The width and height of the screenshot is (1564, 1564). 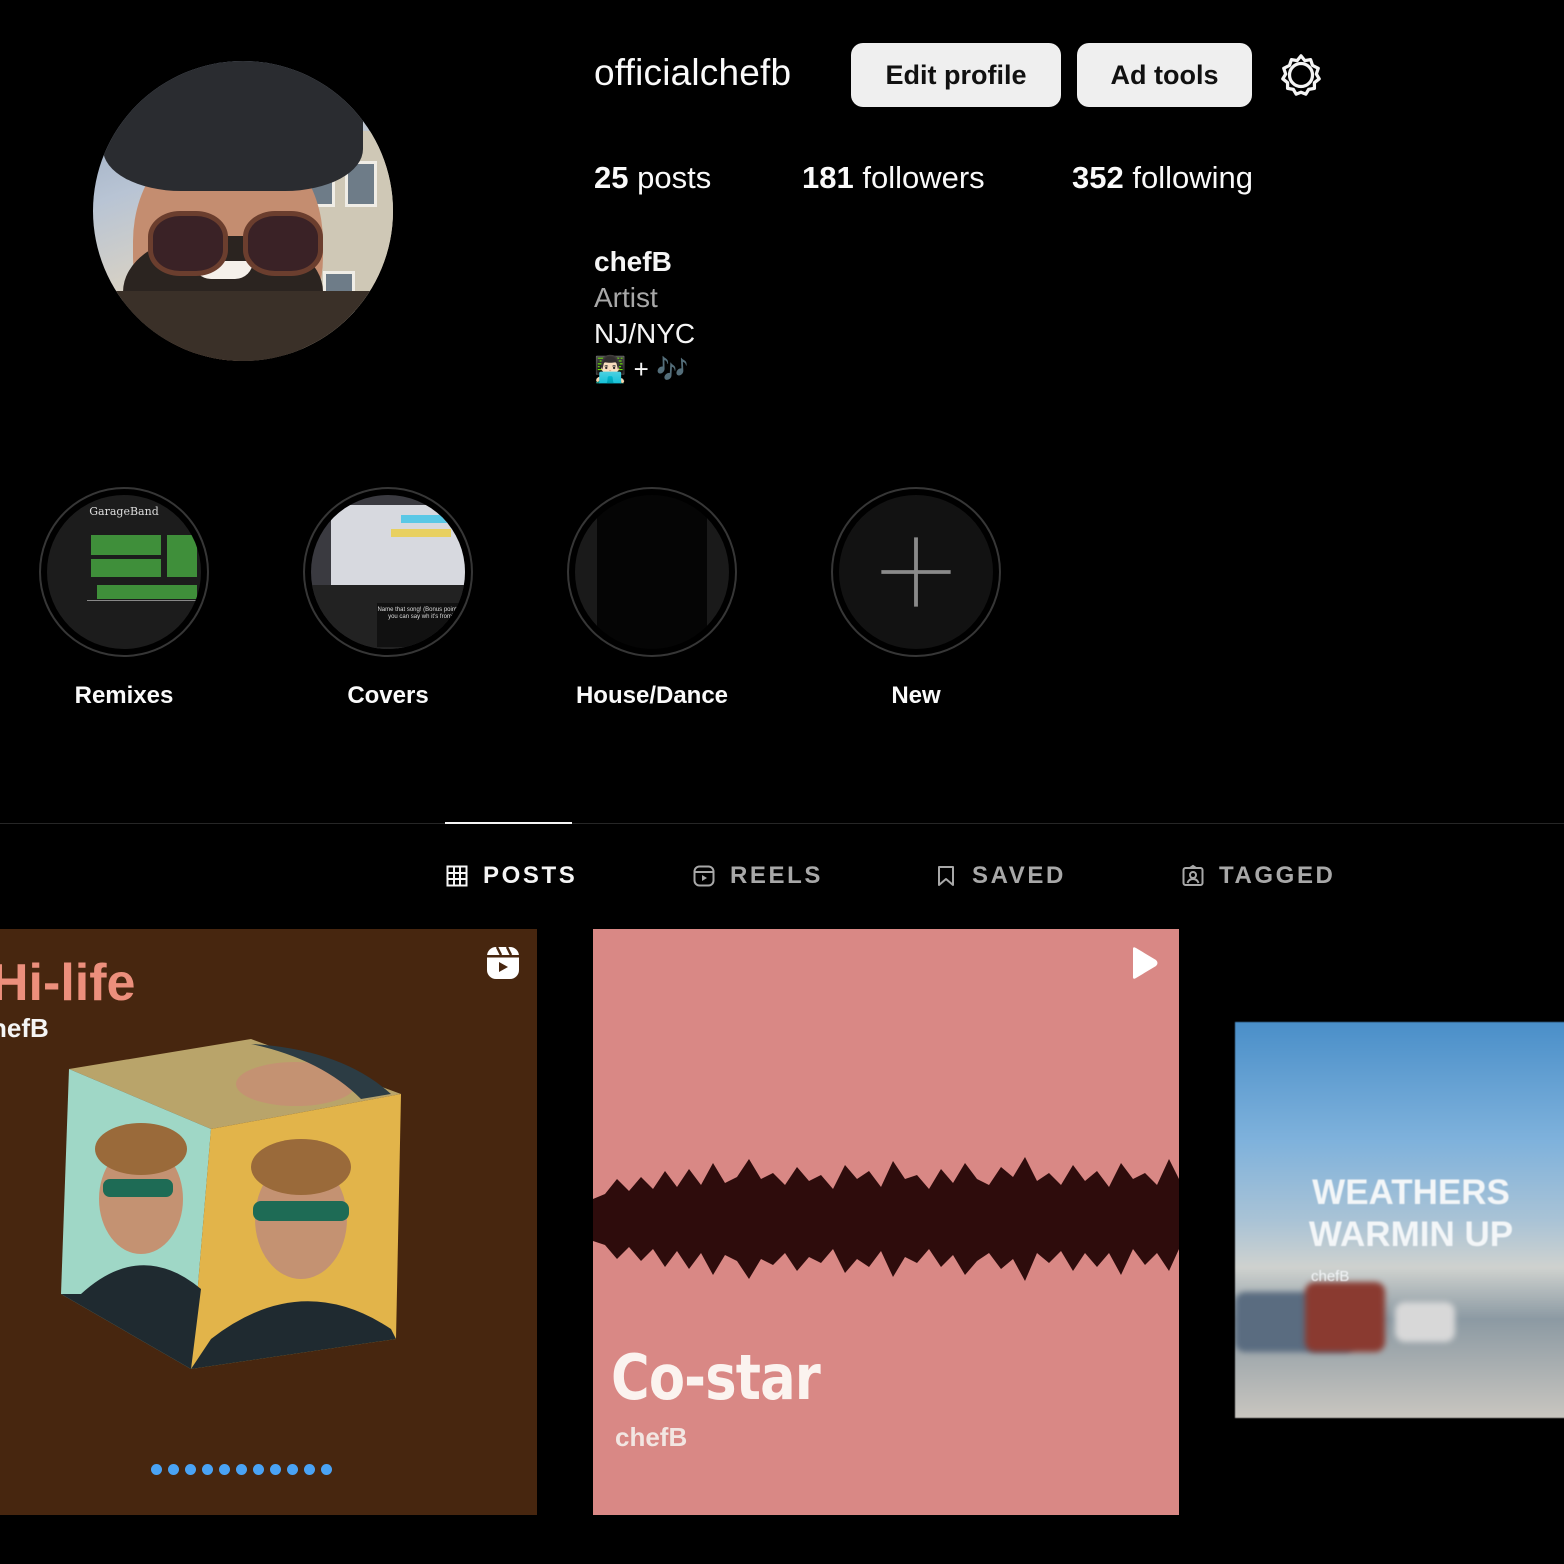 I want to click on reels-icon, so click(x=704, y=876).